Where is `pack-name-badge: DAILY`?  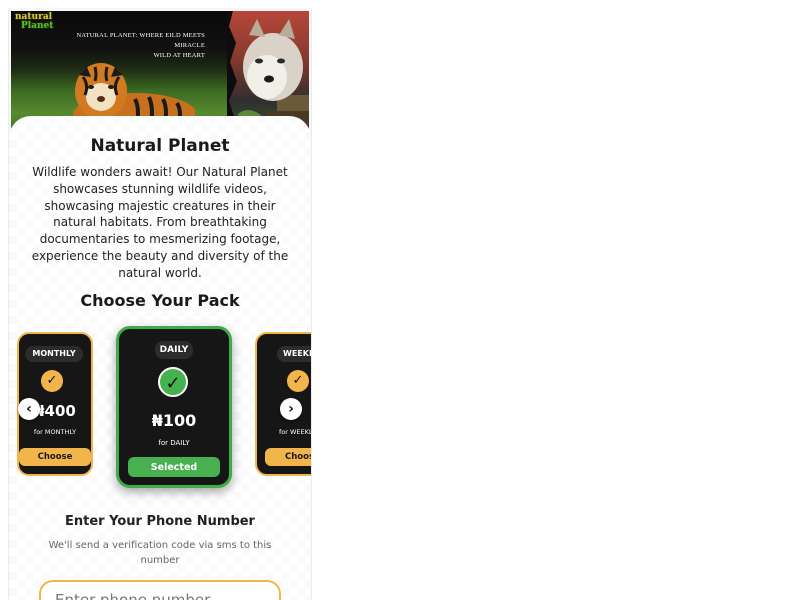
pack-name-badge: DAILY is located at coordinates (174, 350).